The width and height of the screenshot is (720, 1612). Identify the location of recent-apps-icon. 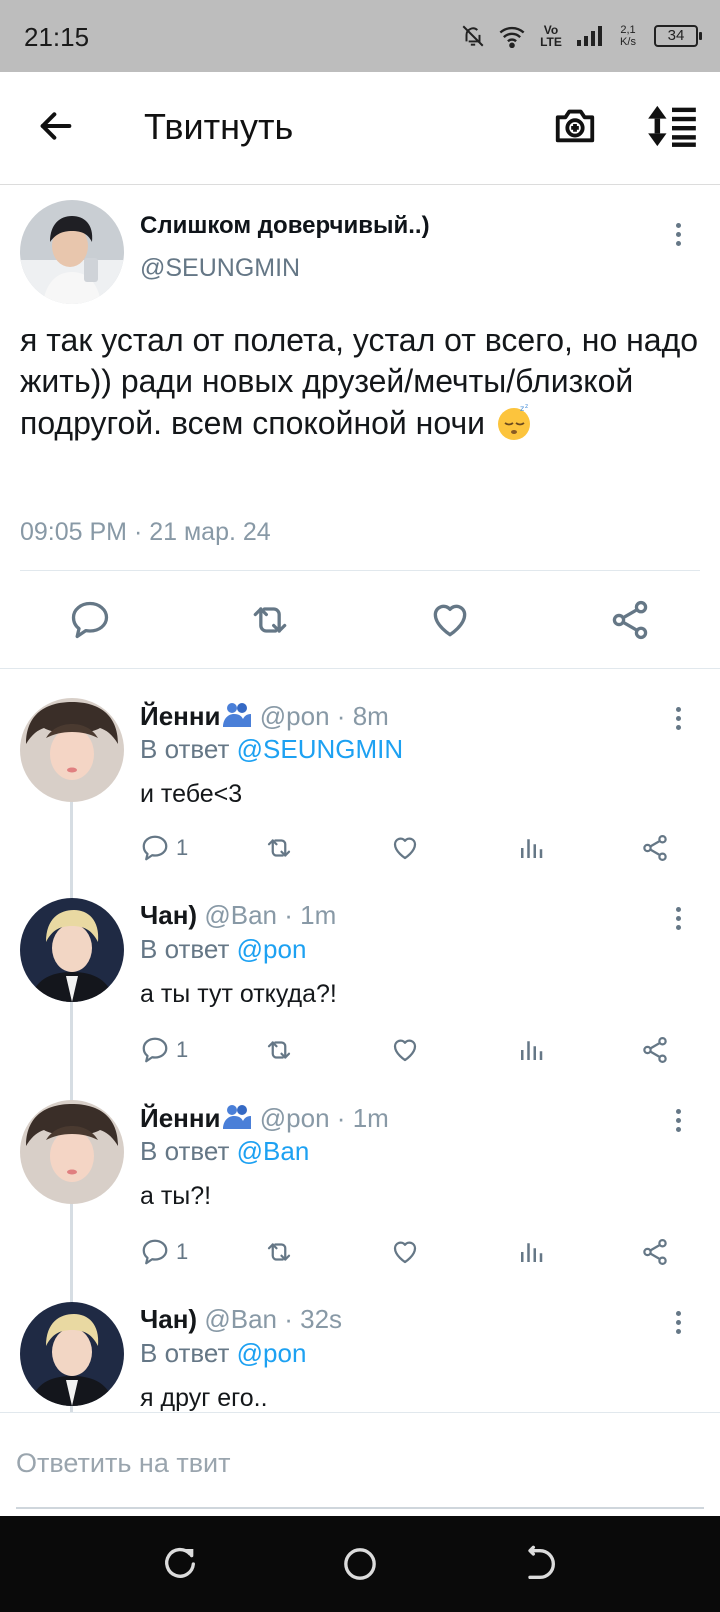
(180, 1564).